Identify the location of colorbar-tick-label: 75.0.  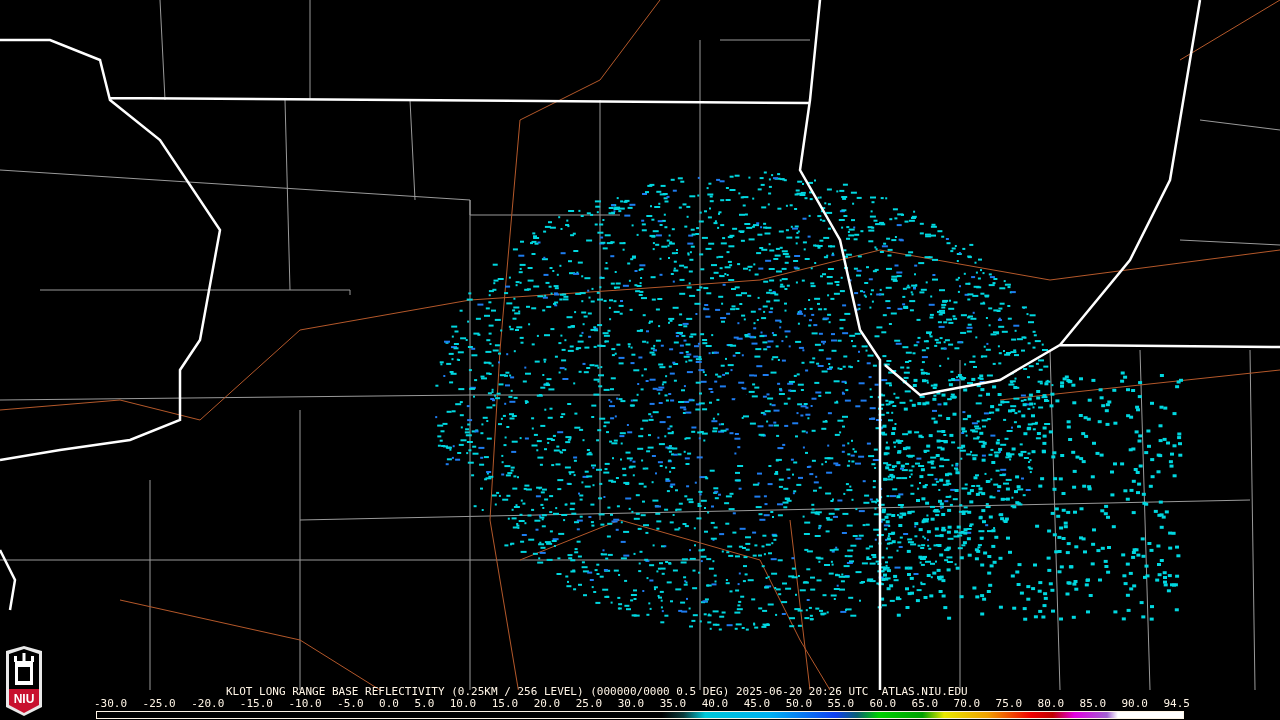
(1009, 704).